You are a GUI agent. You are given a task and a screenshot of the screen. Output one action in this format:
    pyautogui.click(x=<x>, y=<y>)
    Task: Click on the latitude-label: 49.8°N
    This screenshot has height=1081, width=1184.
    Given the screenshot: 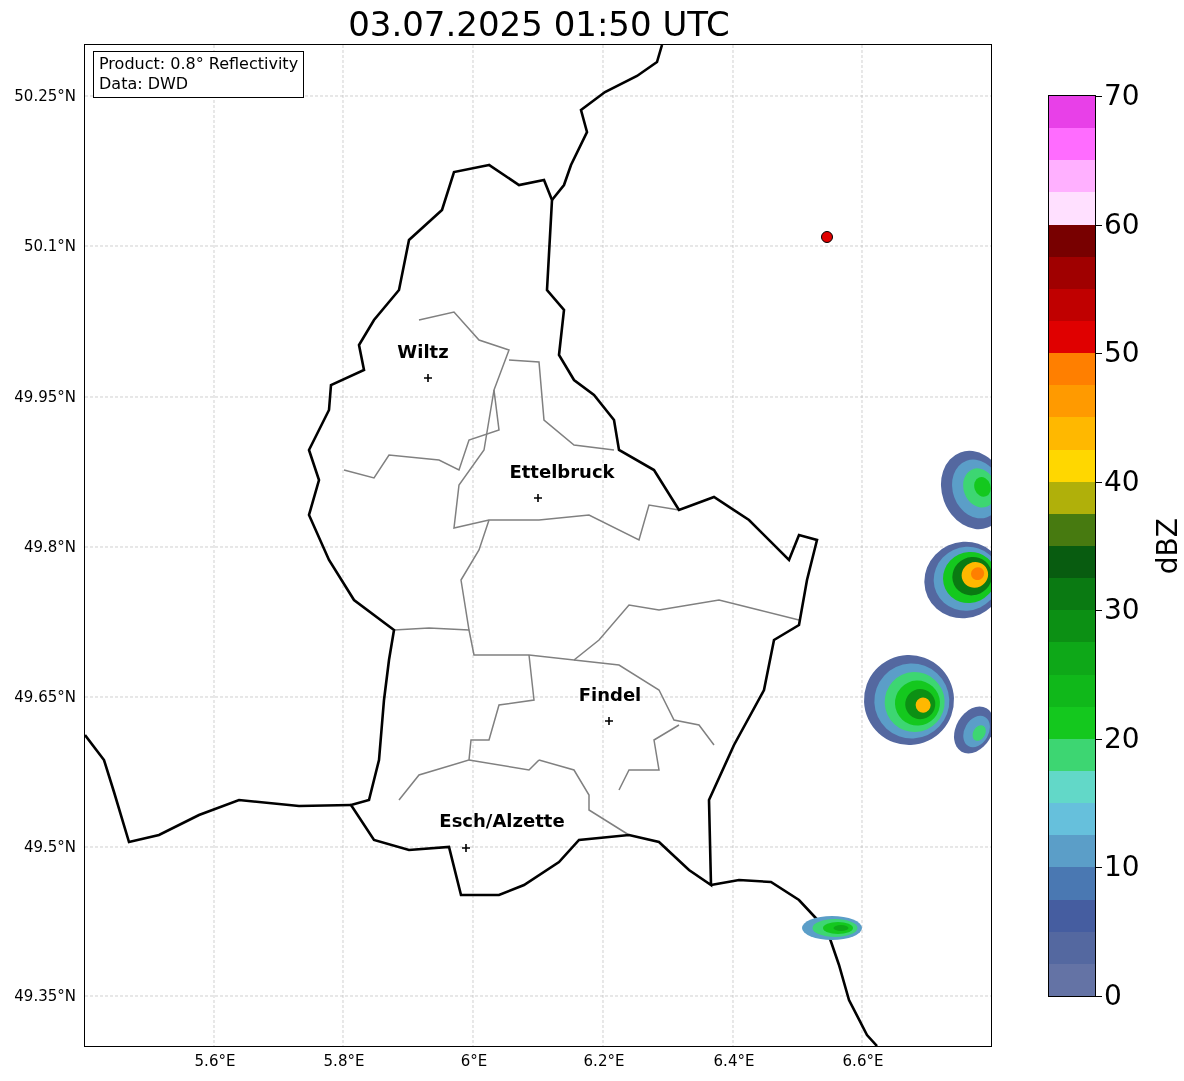 What is the action you would take?
    pyautogui.click(x=49, y=547)
    